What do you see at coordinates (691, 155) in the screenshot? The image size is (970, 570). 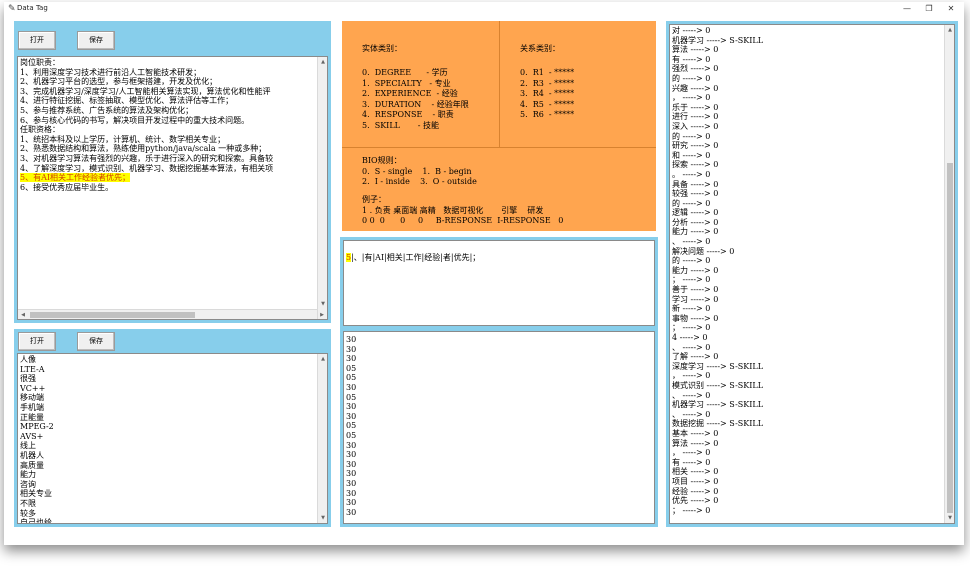 I see `result-line: 和 -----> 0` at bounding box center [691, 155].